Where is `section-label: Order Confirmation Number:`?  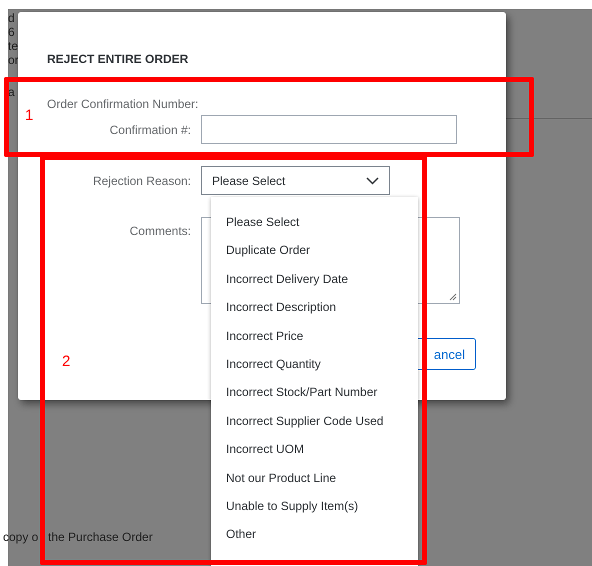
section-label: Order Confirmation Number: is located at coordinates (123, 104).